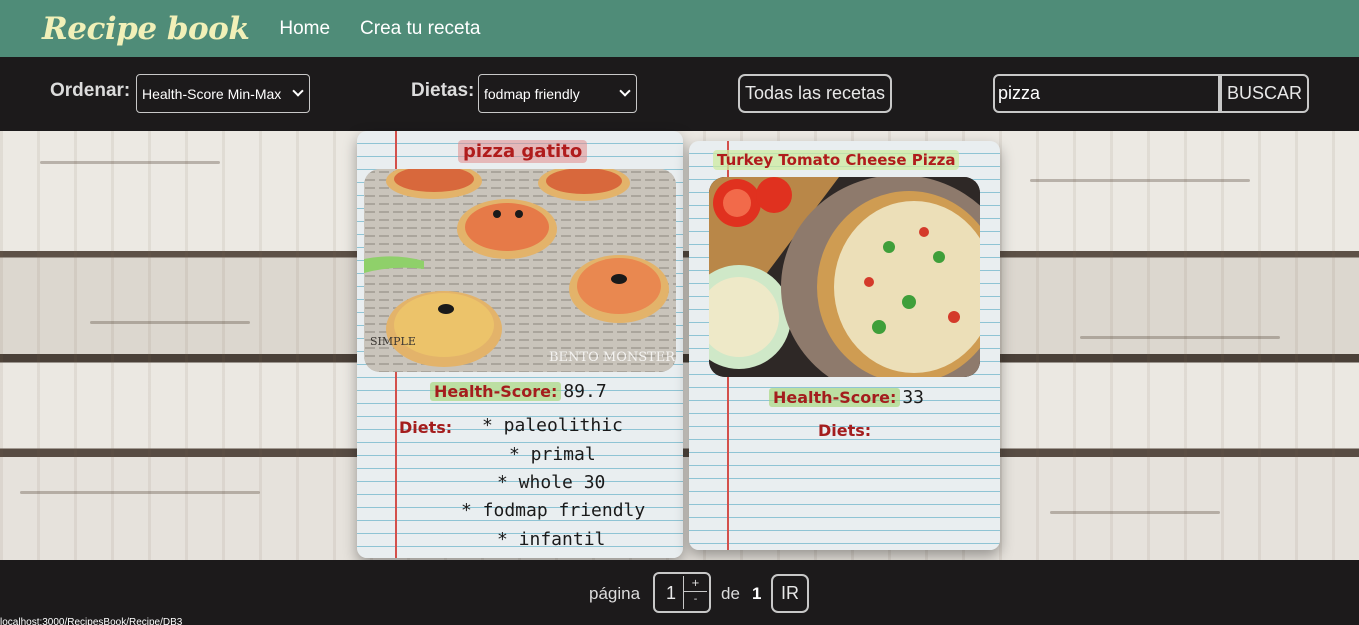  I want to click on diet-select: fodmap friendly, so click(557, 93).